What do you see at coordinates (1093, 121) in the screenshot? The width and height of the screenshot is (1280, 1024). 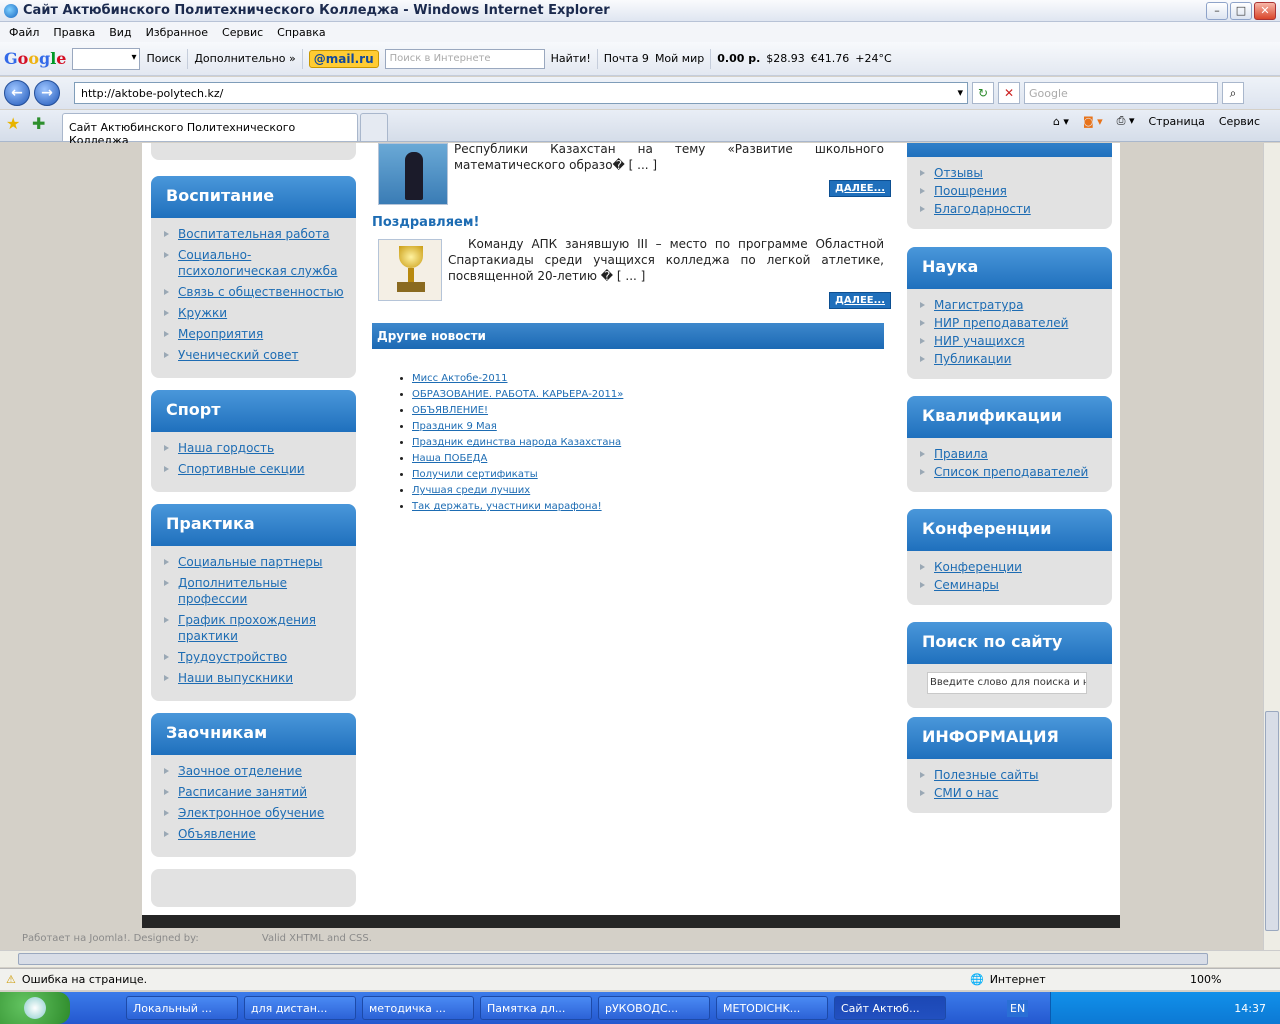 I see `feeds-icon: ◙ ▾` at bounding box center [1093, 121].